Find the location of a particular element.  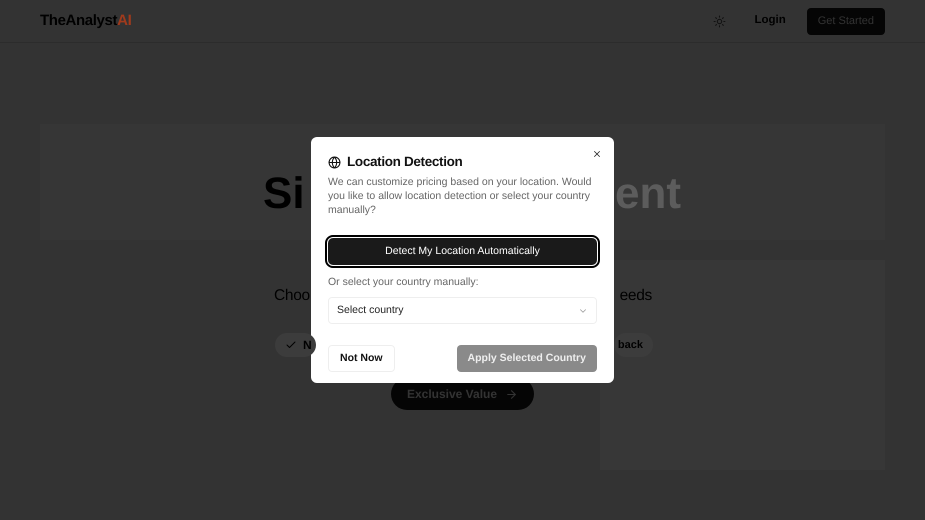

not-now-button: Not Now is located at coordinates (361, 358).